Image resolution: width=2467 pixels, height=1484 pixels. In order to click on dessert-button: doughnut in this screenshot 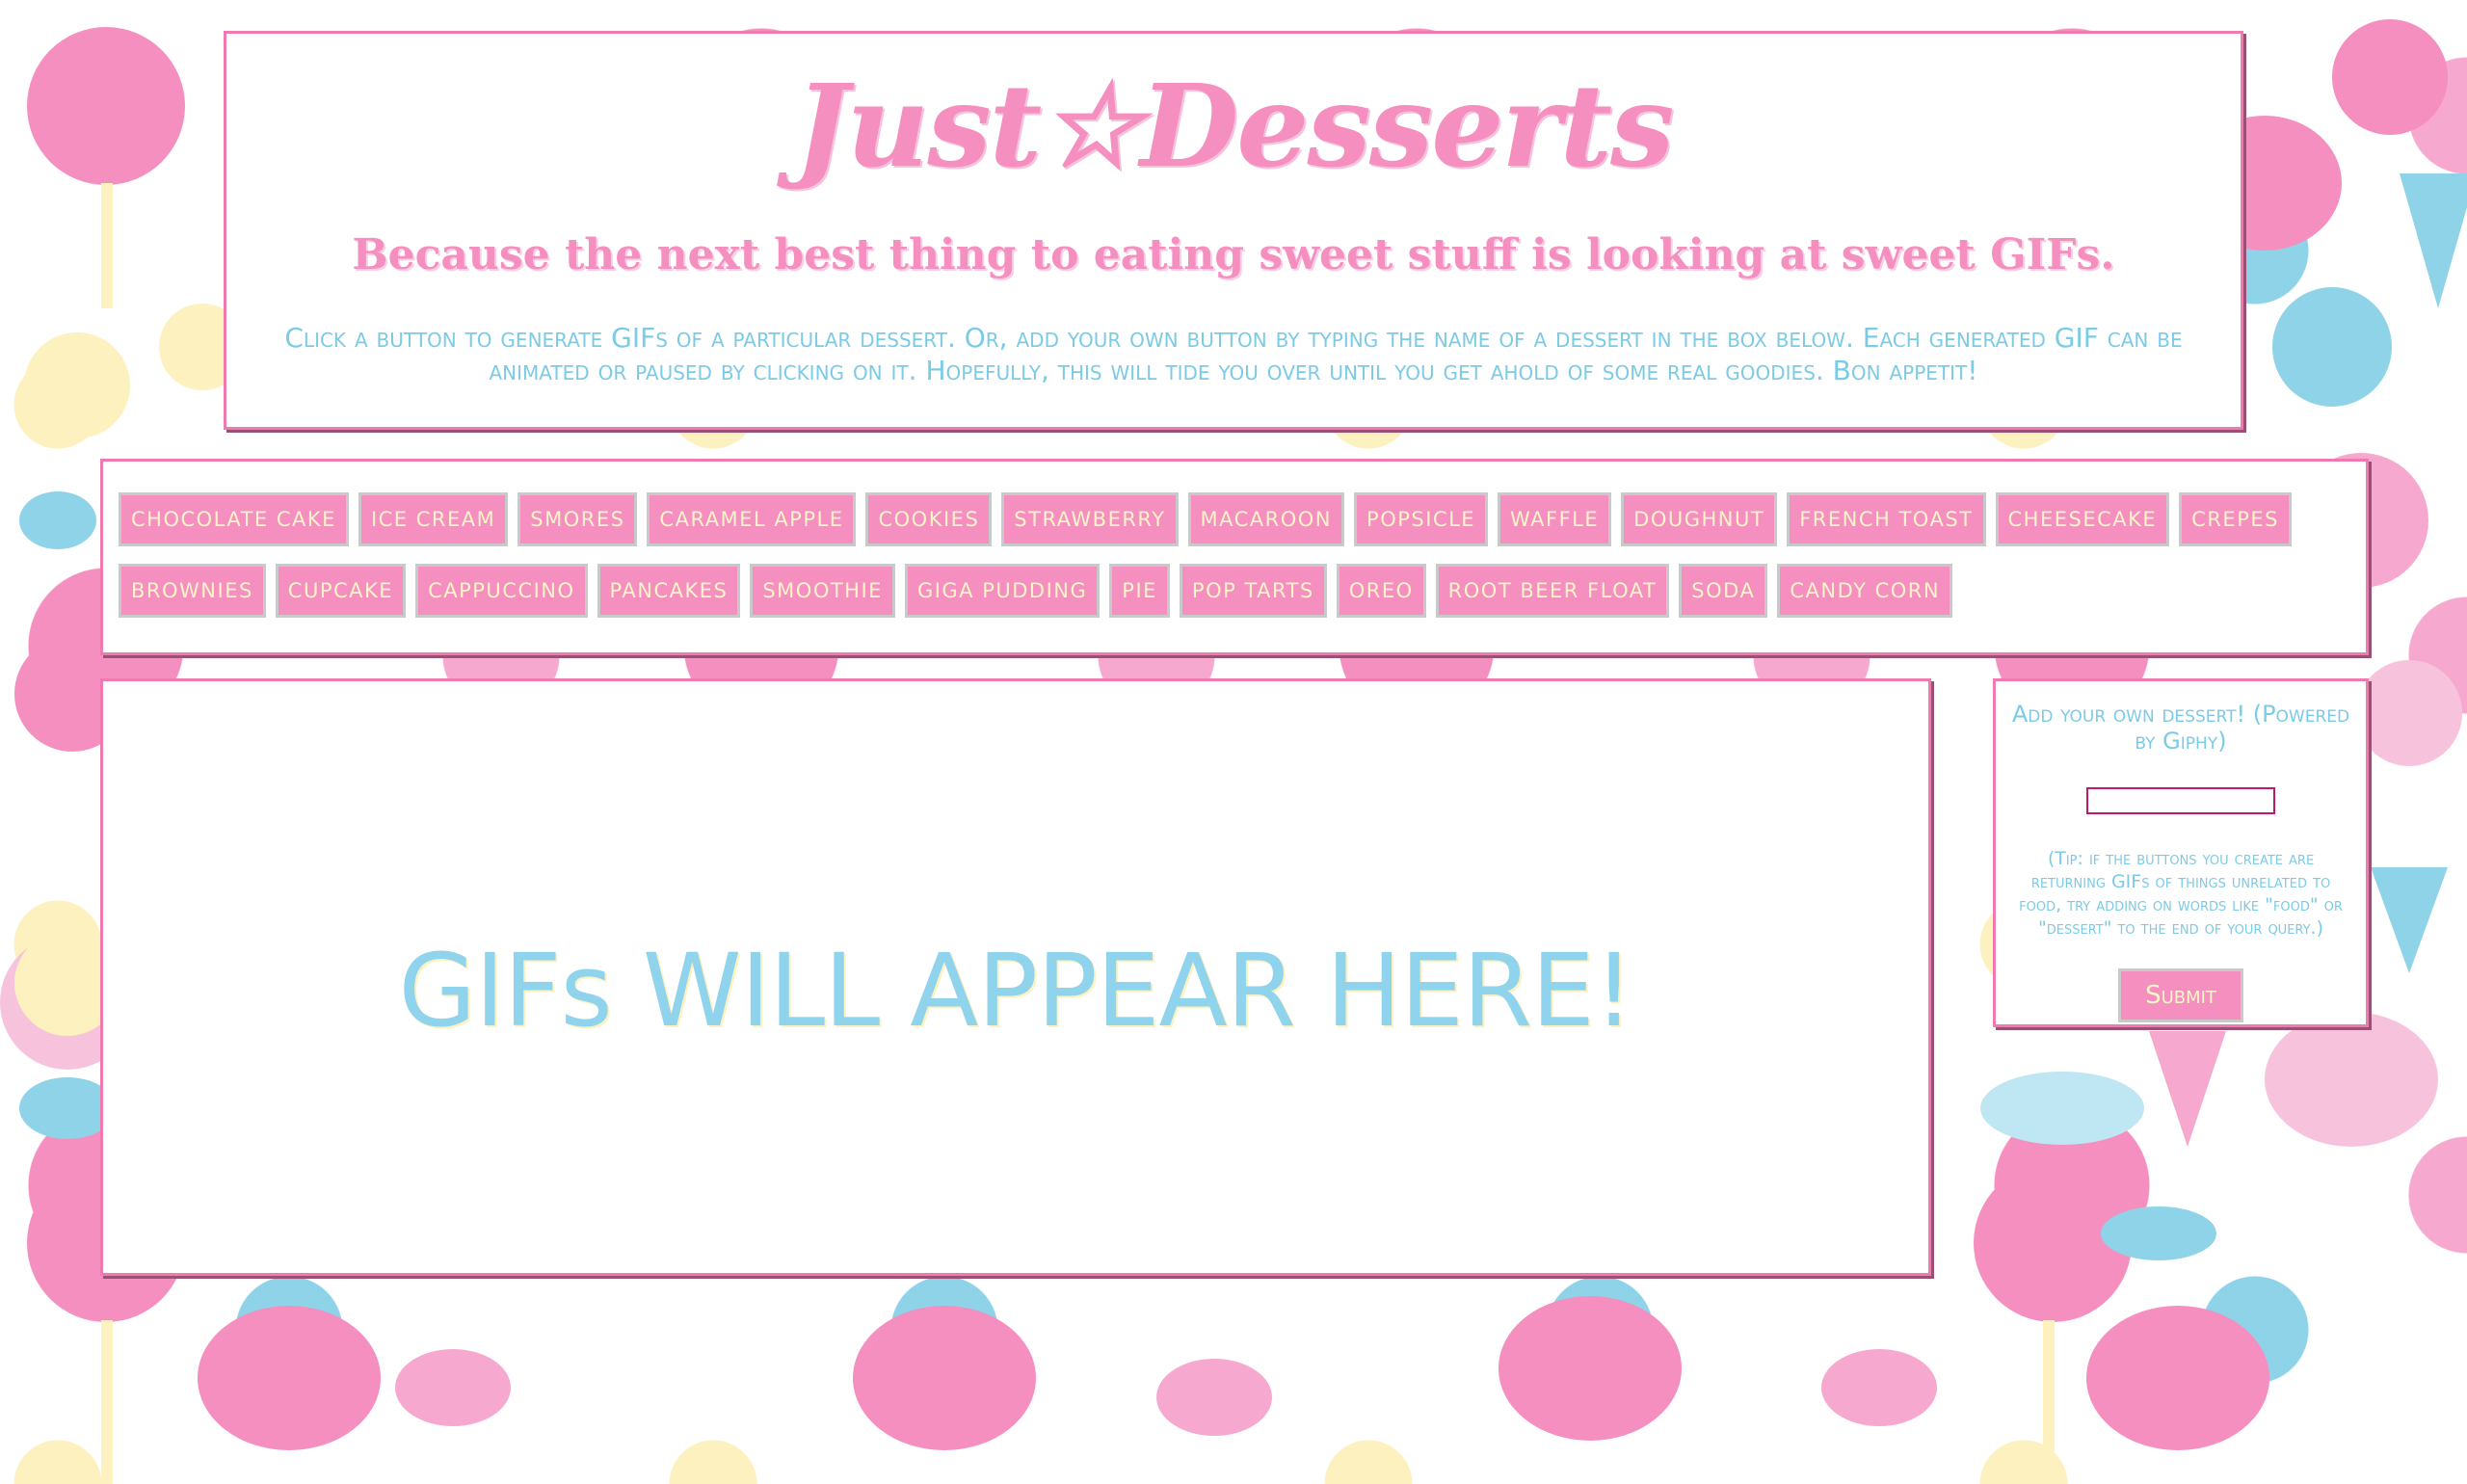, I will do `click(1699, 519)`.